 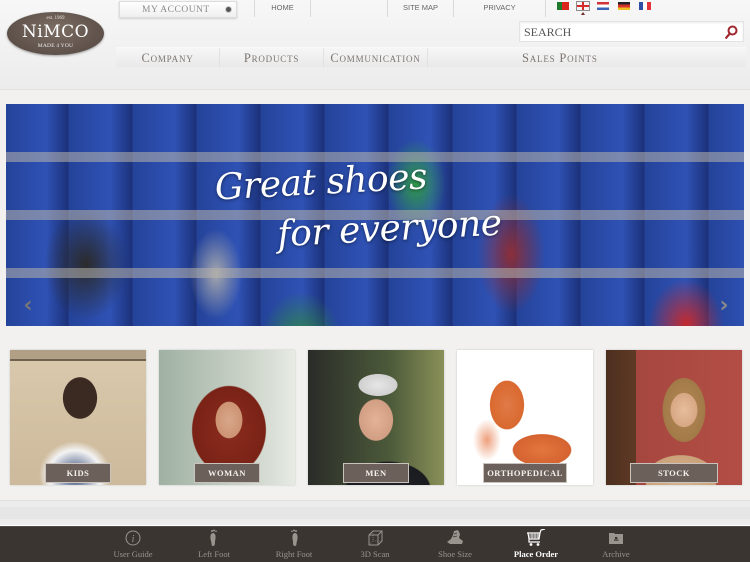 I want to click on tab-3d-scan-label: 3D Scan, so click(x=375, y=554).